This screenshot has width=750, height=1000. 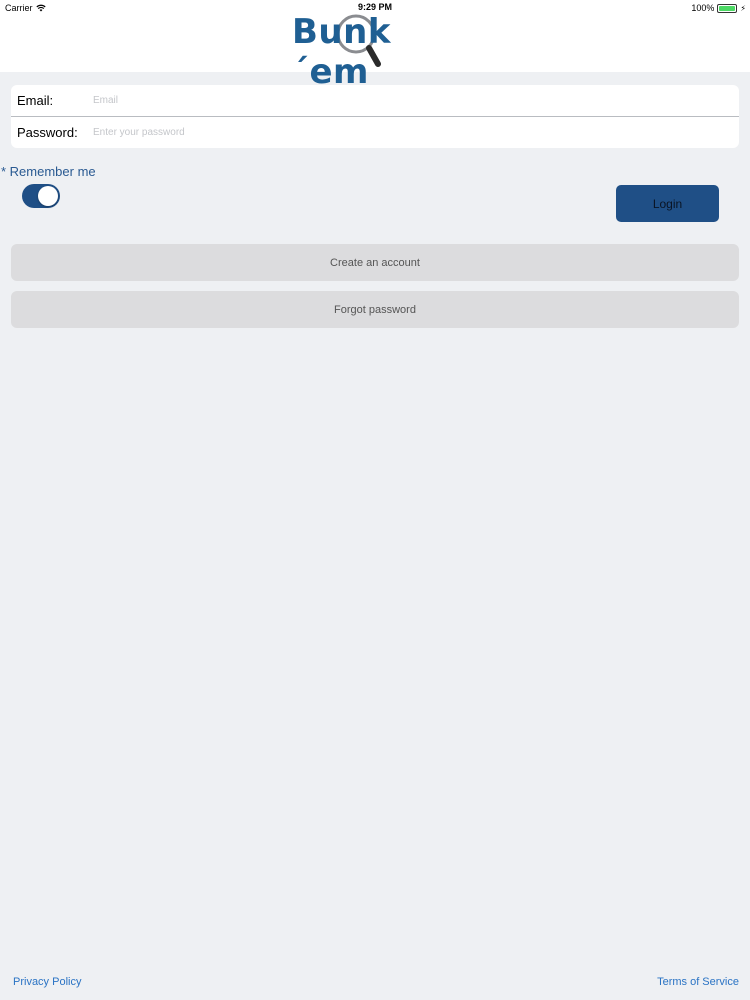 I want to click on charging-icon: ⚡, so click(x=743, y=8).